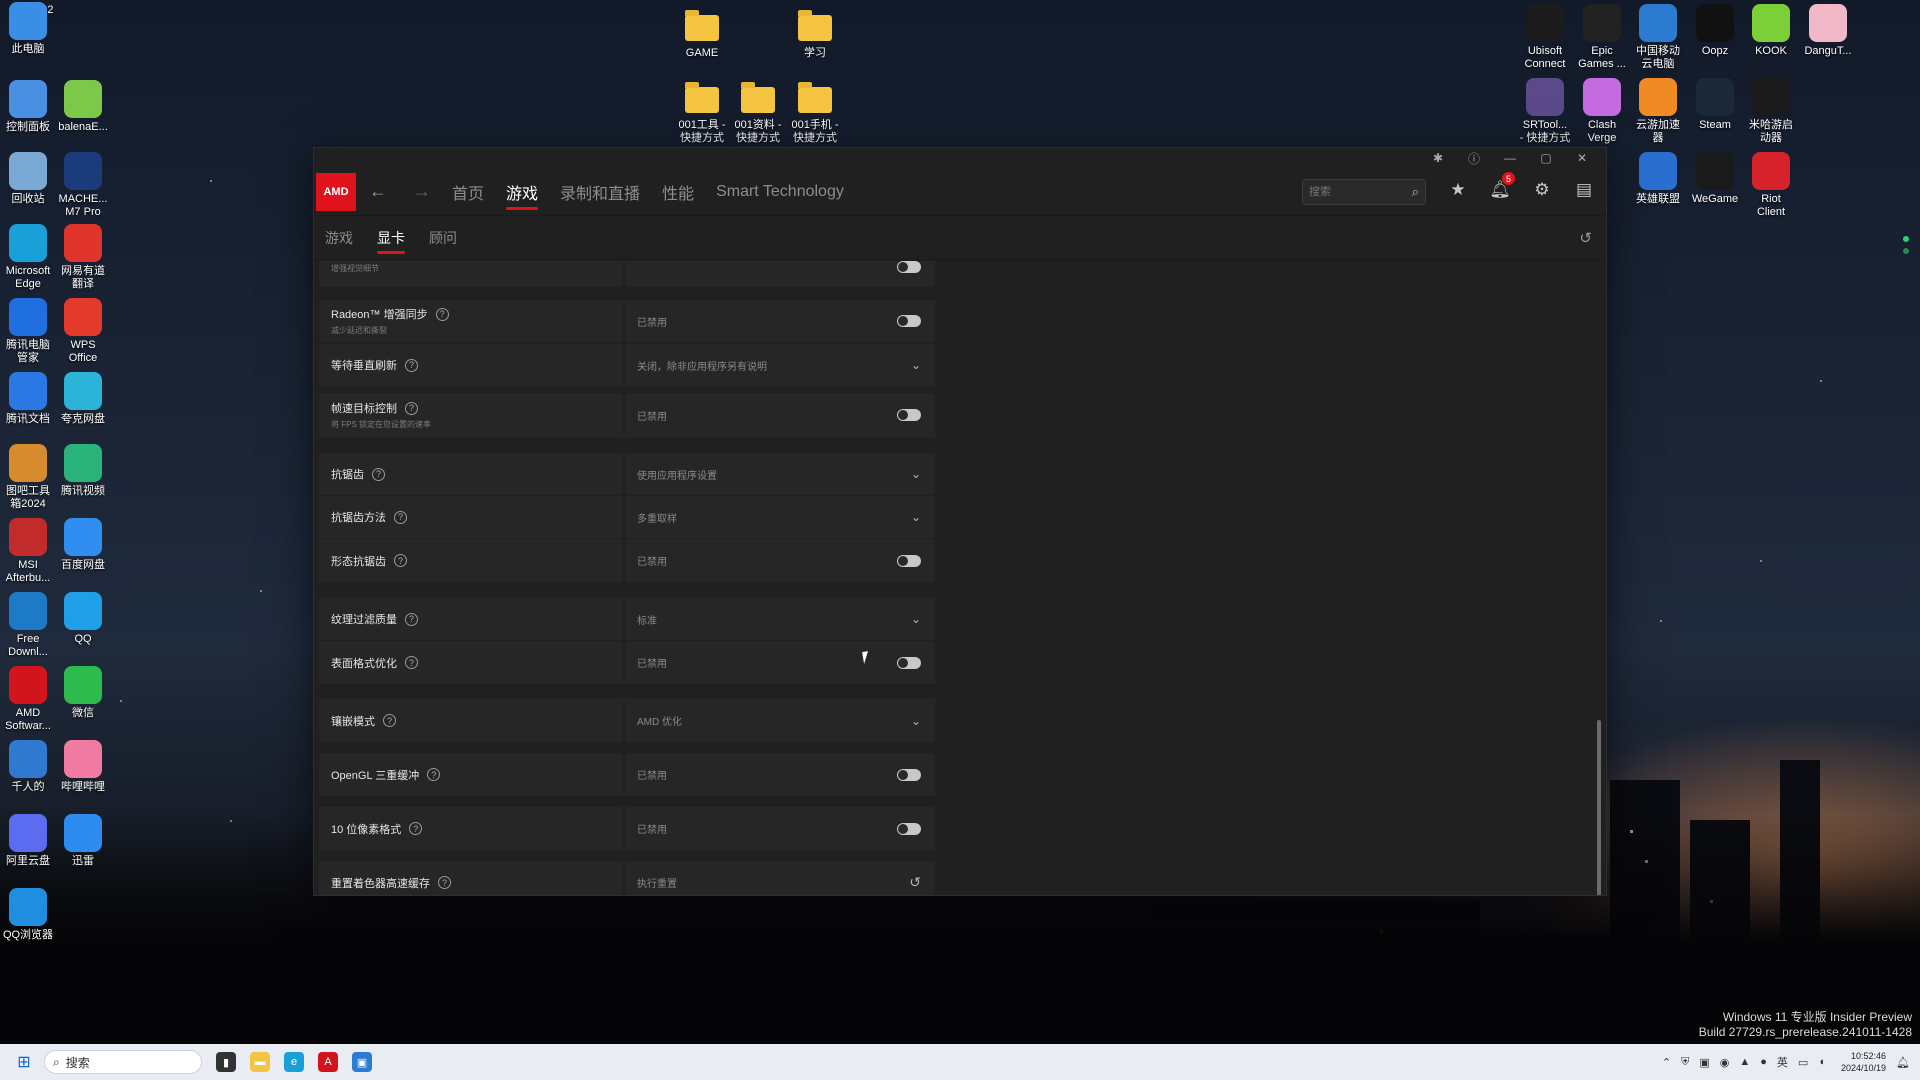 The width and height of the screenshot is (1920, 1080). Describe the element at coordinates (1415, 192) in the screenshot. I see `search-icon: ⌕` at that location.